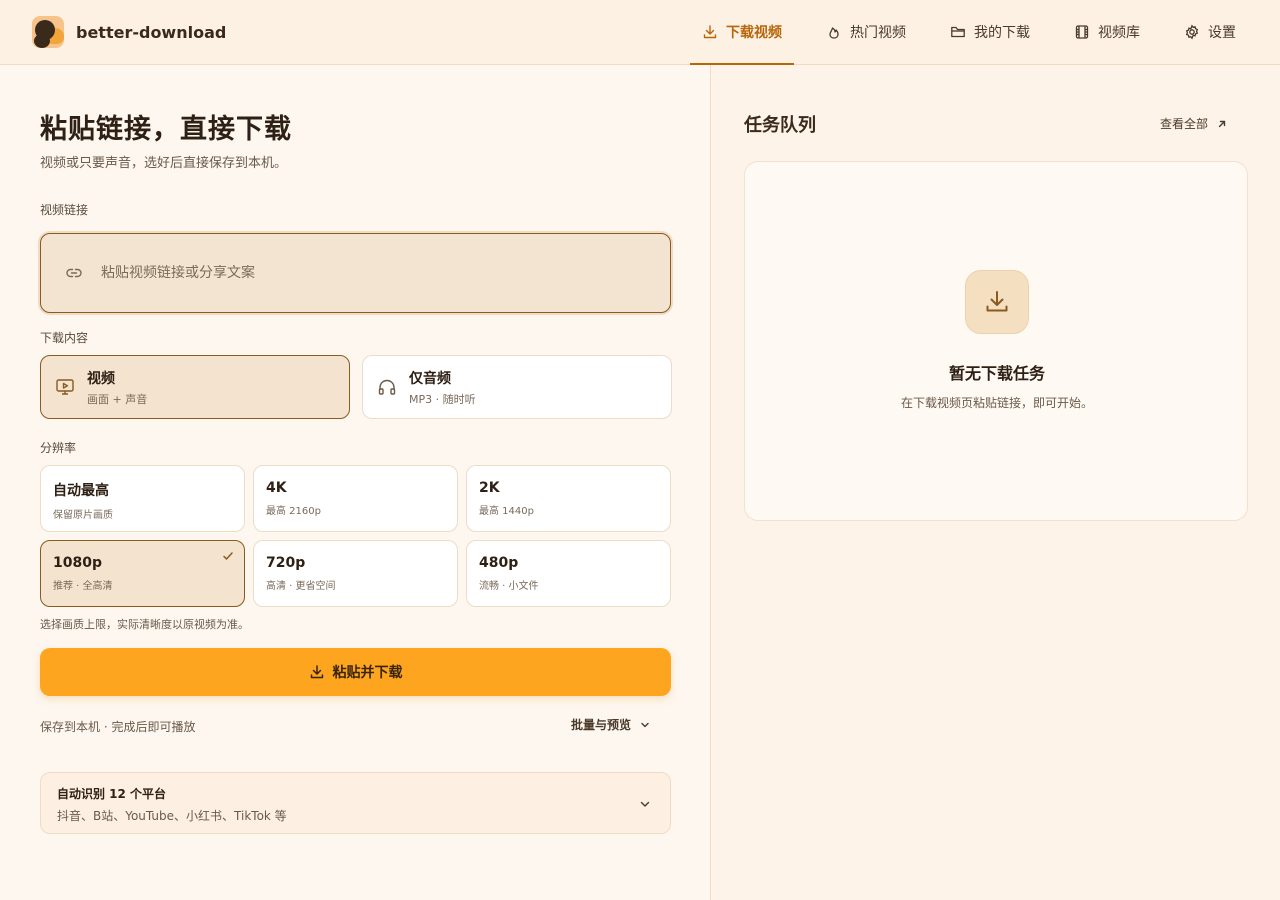 The height and width of the screenshot is (900, 1280). What do you see at coordinates (355, 498) in the screenshot?
I see `resolution-option-4k: 4K 最高 2160p` at bounding box center [355, 498].